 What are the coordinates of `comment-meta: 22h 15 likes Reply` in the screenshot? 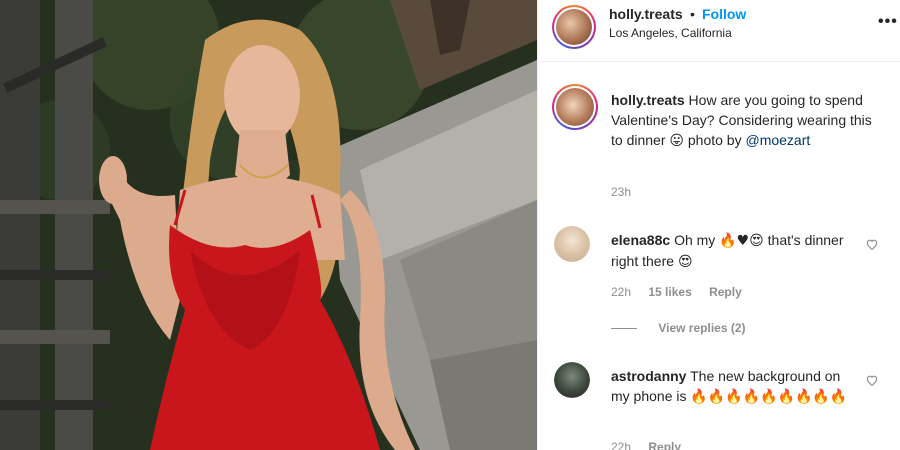 It's located at (683, 292).